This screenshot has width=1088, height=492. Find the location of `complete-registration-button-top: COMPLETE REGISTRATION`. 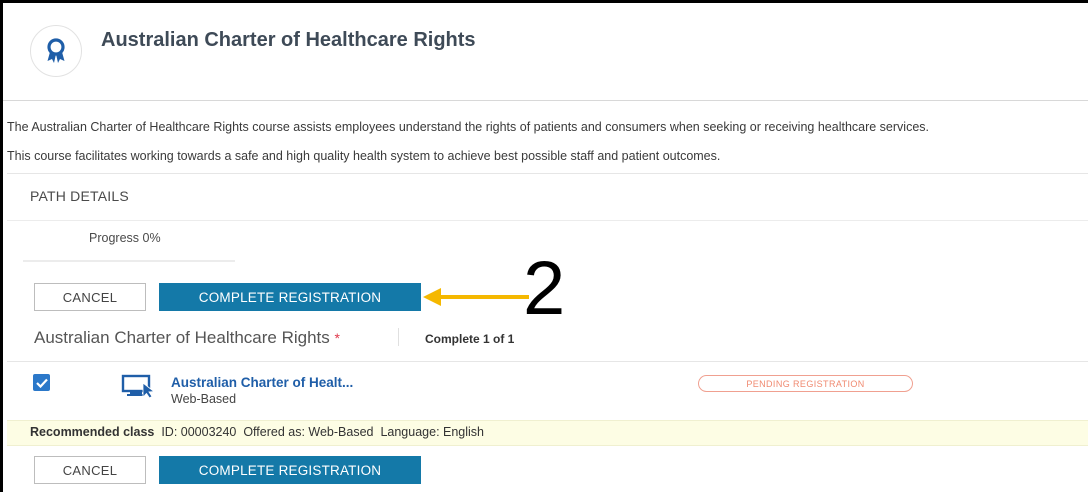

complete-registration-button-top: COMPLETE REGISTRATION is located at coordinates (290, 297).